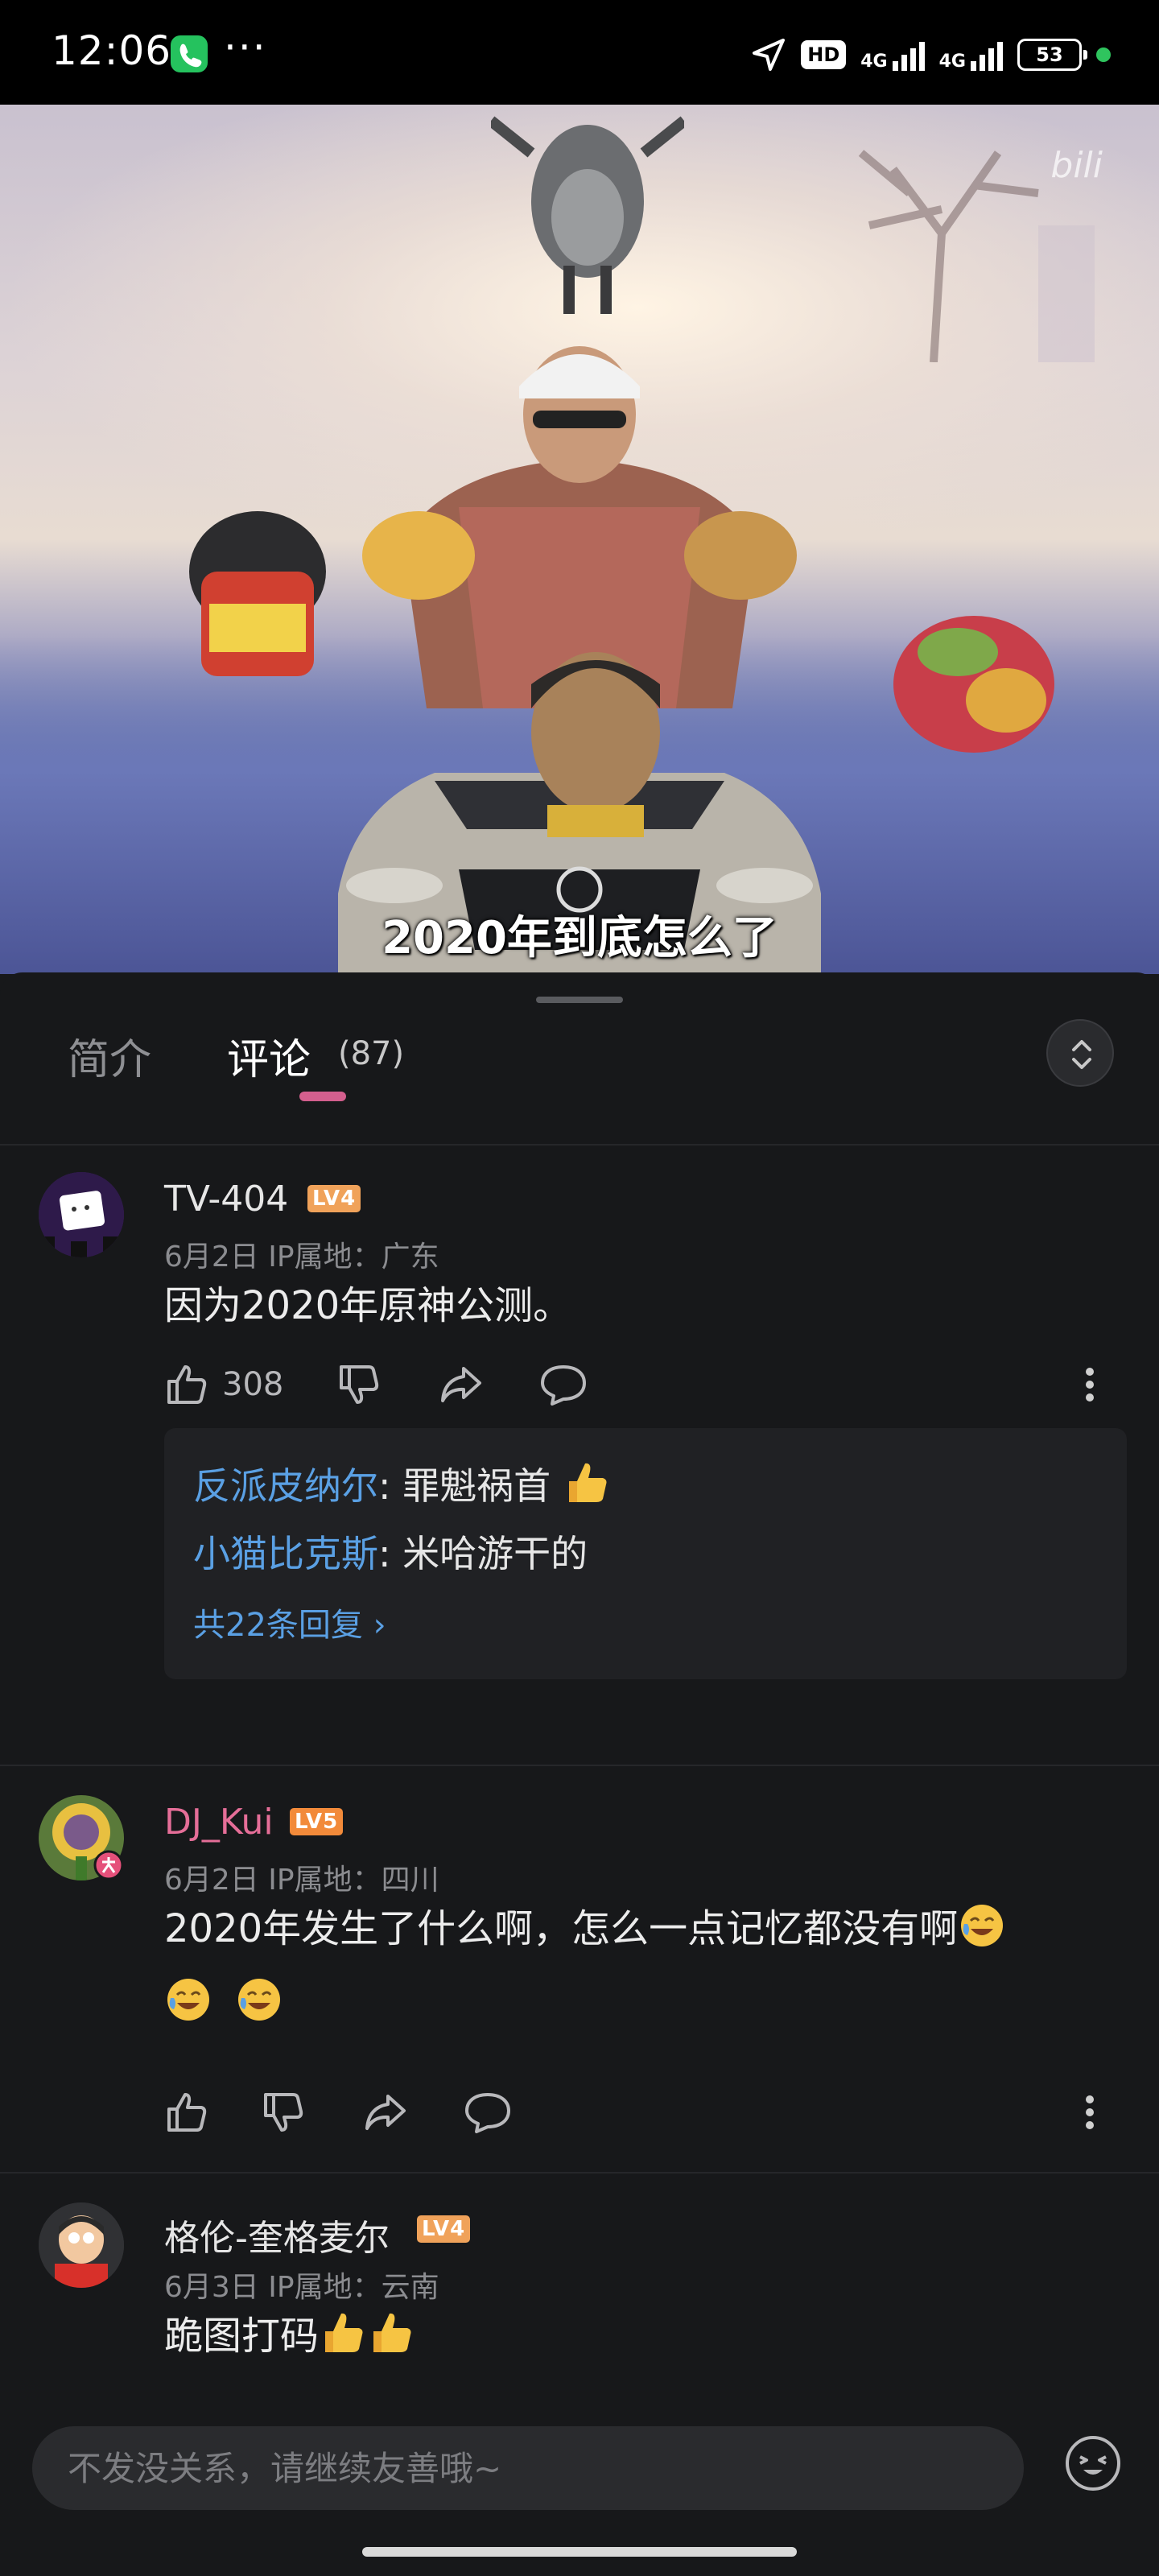  I want to click on emoji-face-icon, so click(1093, 2463).